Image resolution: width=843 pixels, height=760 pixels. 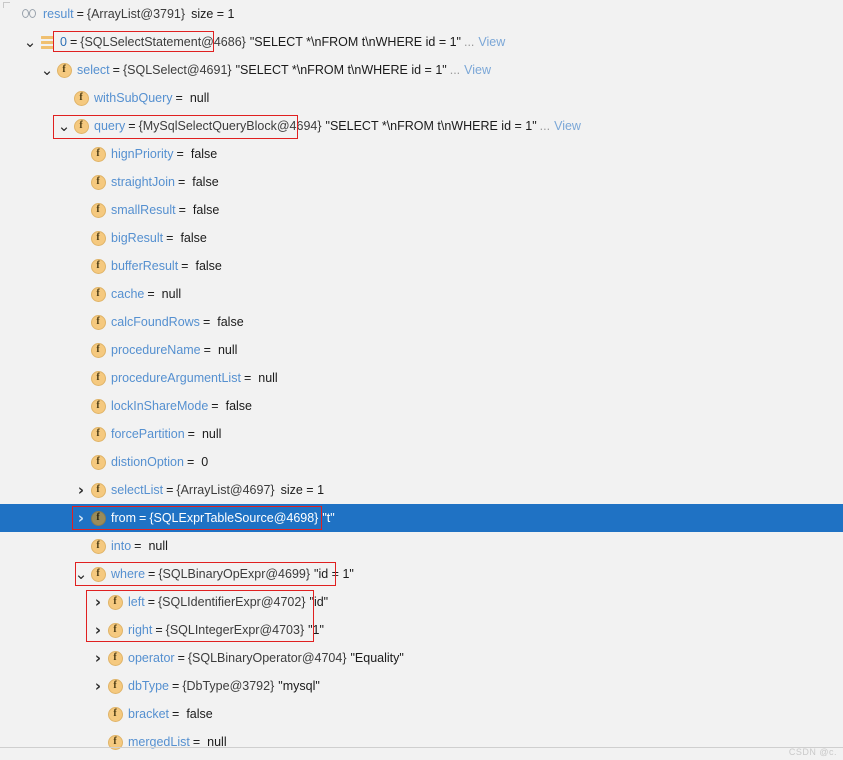 I want to click on row-label: distionOption, so click(x=147, y=462).